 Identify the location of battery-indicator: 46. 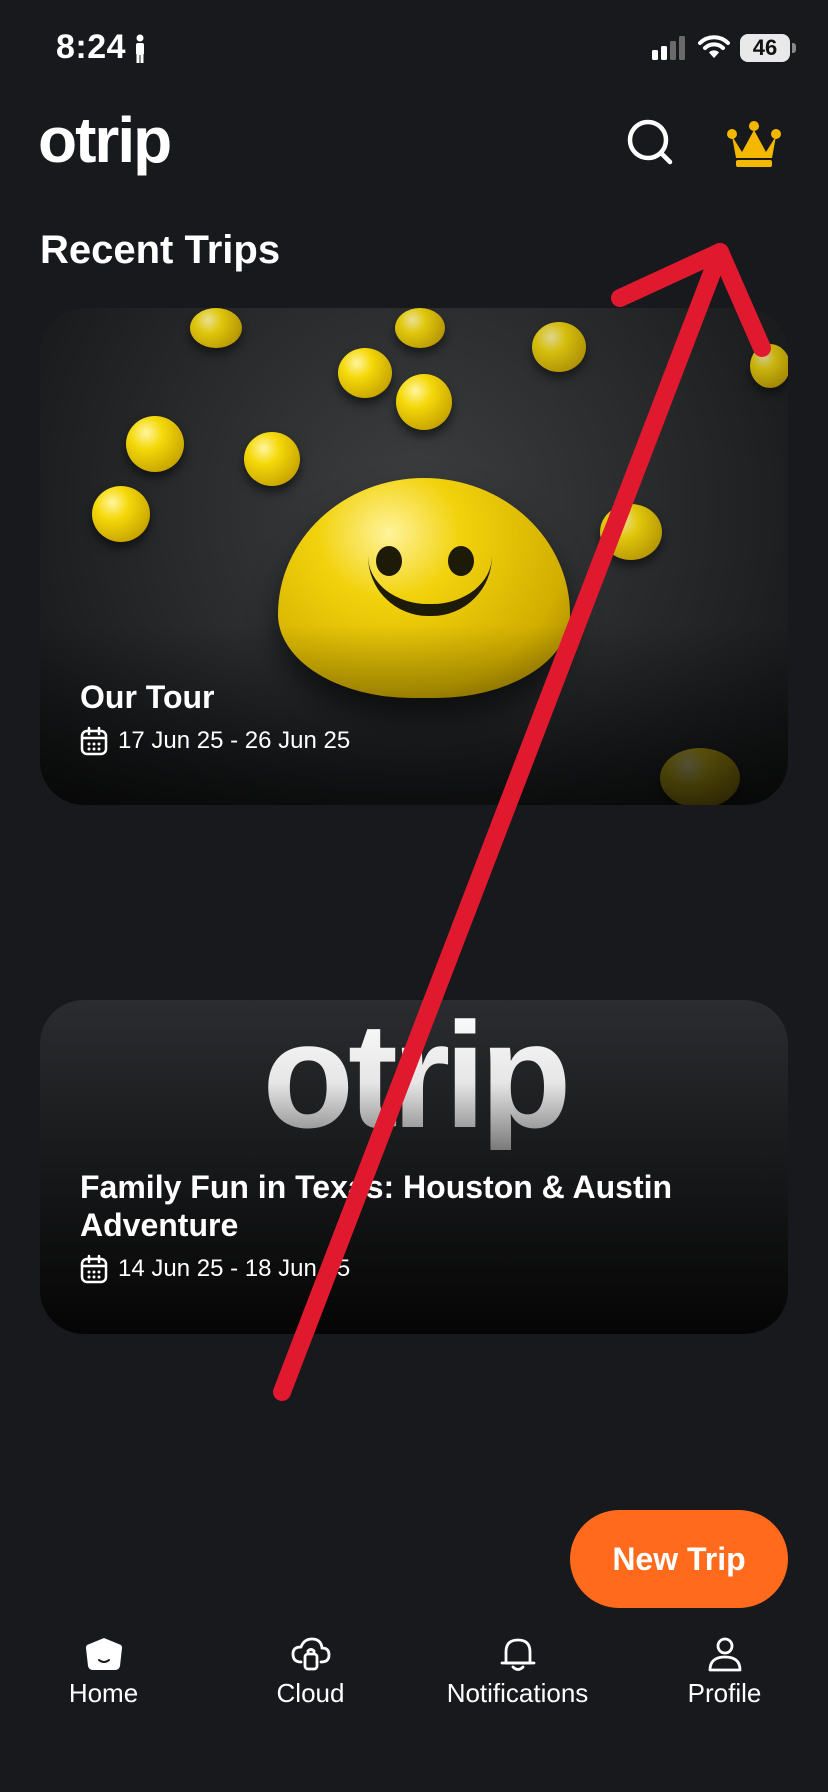
(765, 48).